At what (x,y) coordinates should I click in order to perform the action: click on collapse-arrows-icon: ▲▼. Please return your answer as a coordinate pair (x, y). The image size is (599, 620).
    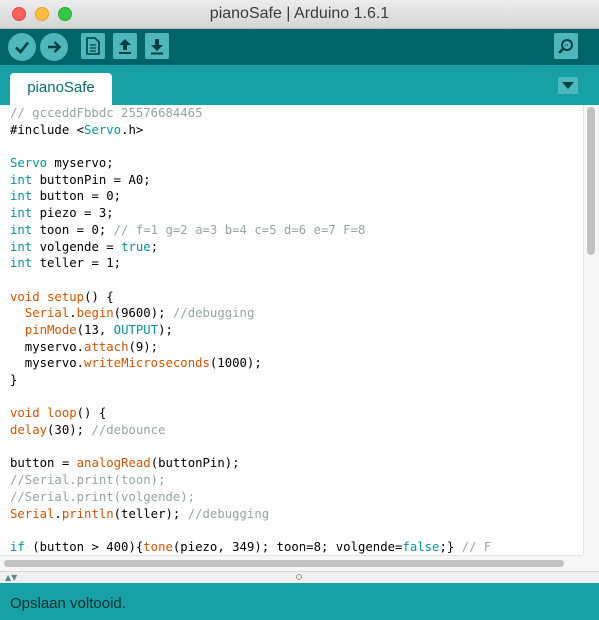
    Looking at the image, I should click on (11, 577).